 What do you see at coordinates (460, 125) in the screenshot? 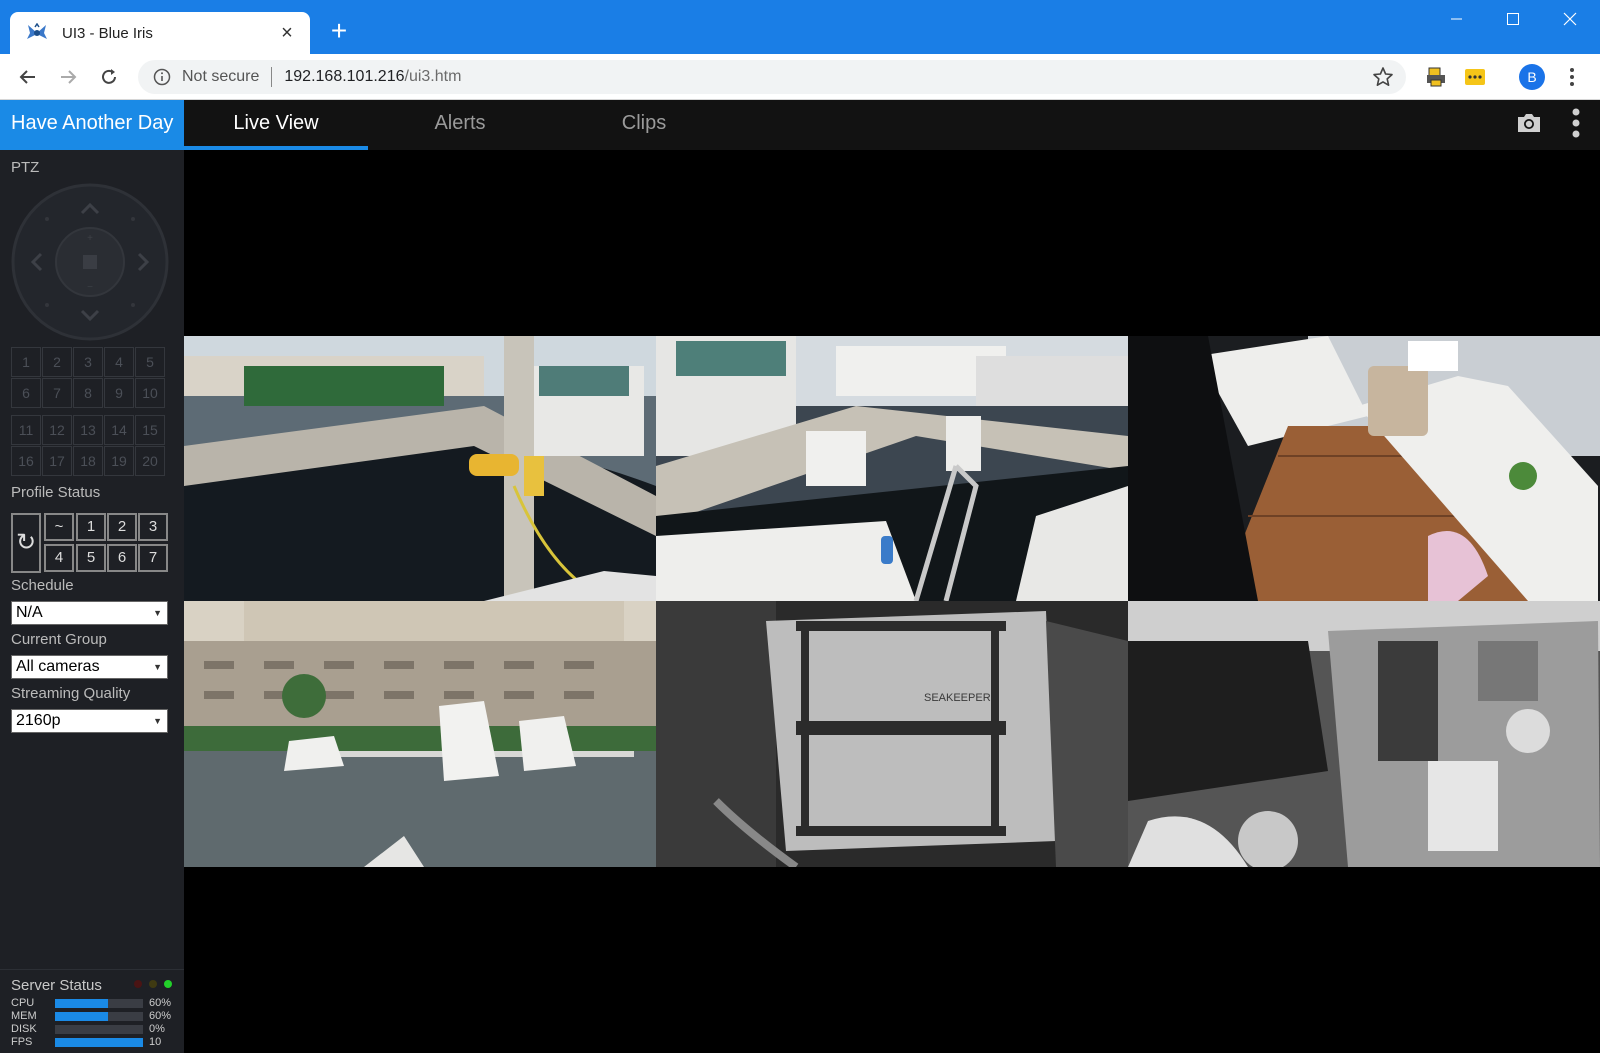
I see `tab-alerts: Alerts` at bounding box center [460, 125].